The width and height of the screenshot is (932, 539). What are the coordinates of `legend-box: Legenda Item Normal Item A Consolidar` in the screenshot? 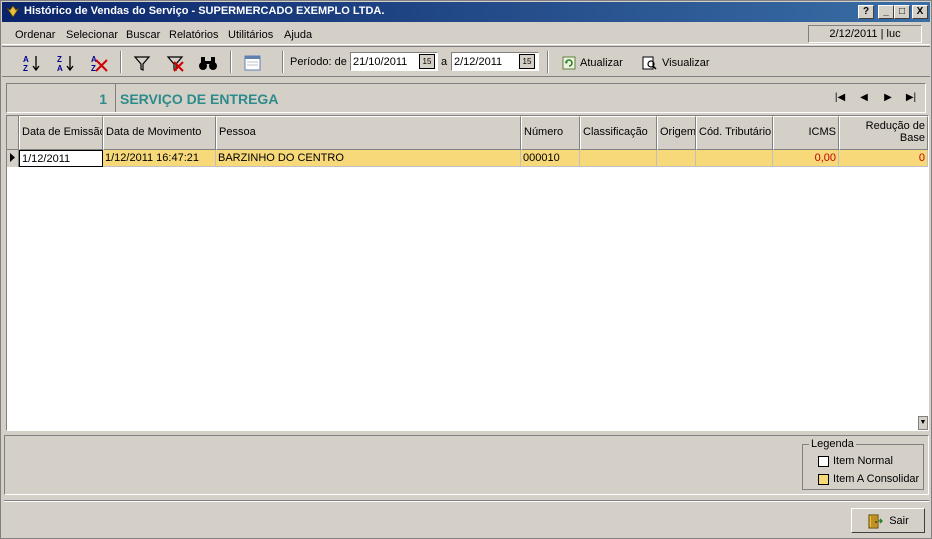 It's located at (863, 464).